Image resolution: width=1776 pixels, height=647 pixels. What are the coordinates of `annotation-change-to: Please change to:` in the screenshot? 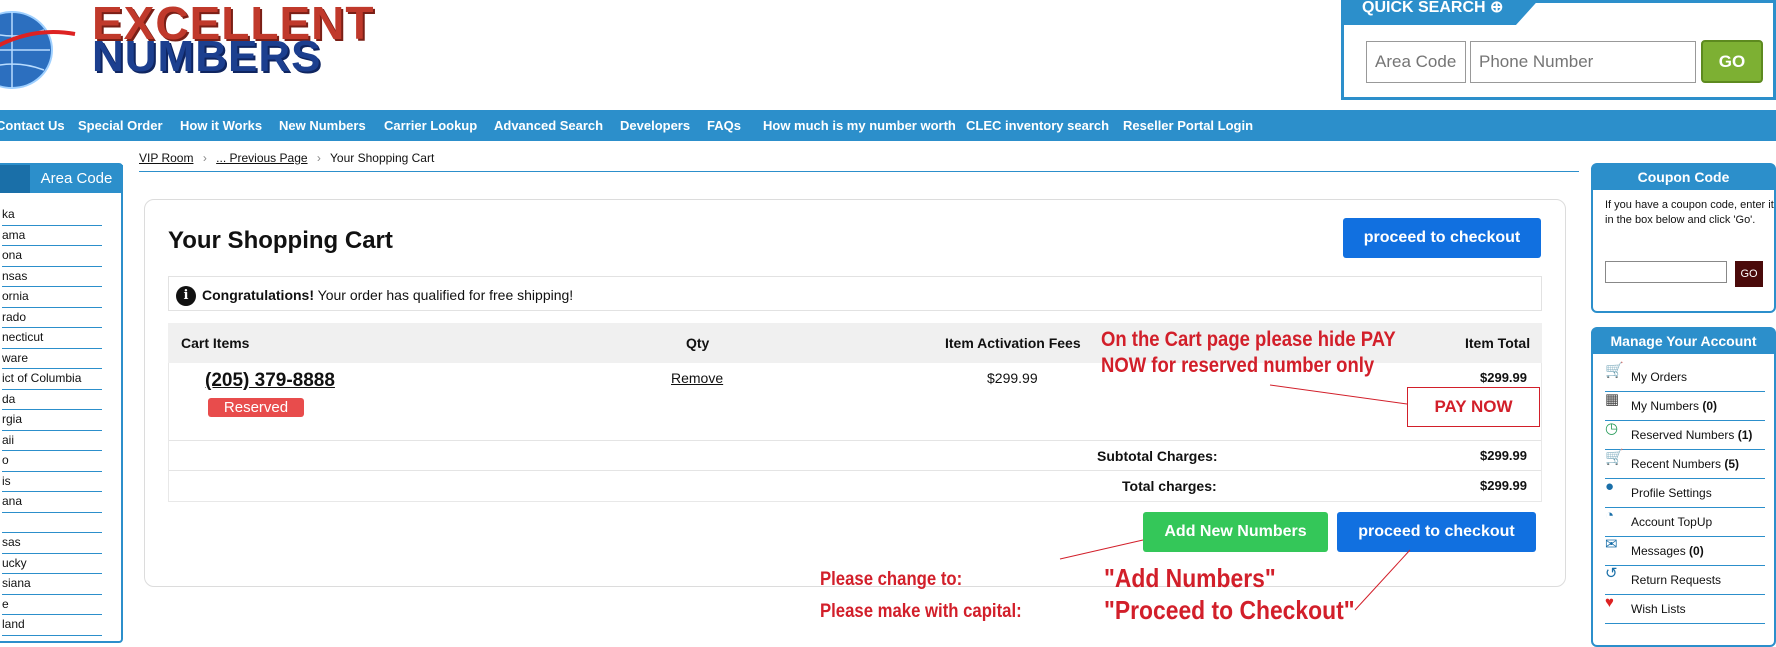 It's located at (891, 579).